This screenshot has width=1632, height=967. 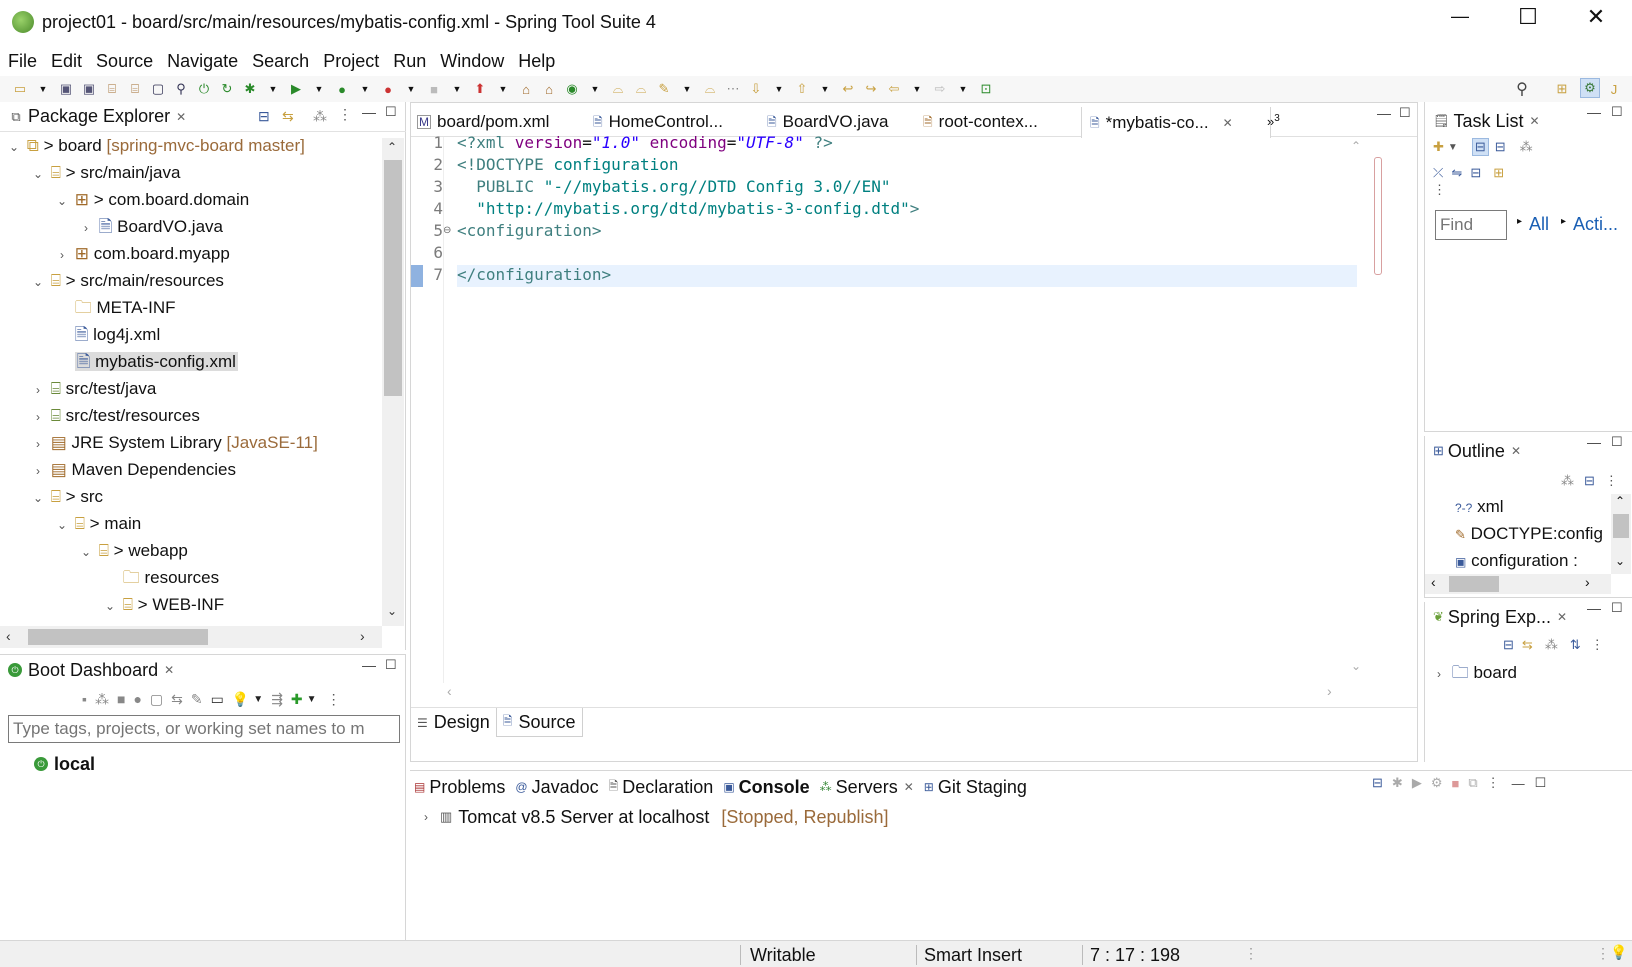 What do you see at coordinates (459, 787) in the screenshot?
I see `tab-problems: ▤ Problems` at bounding box center [459, 787].